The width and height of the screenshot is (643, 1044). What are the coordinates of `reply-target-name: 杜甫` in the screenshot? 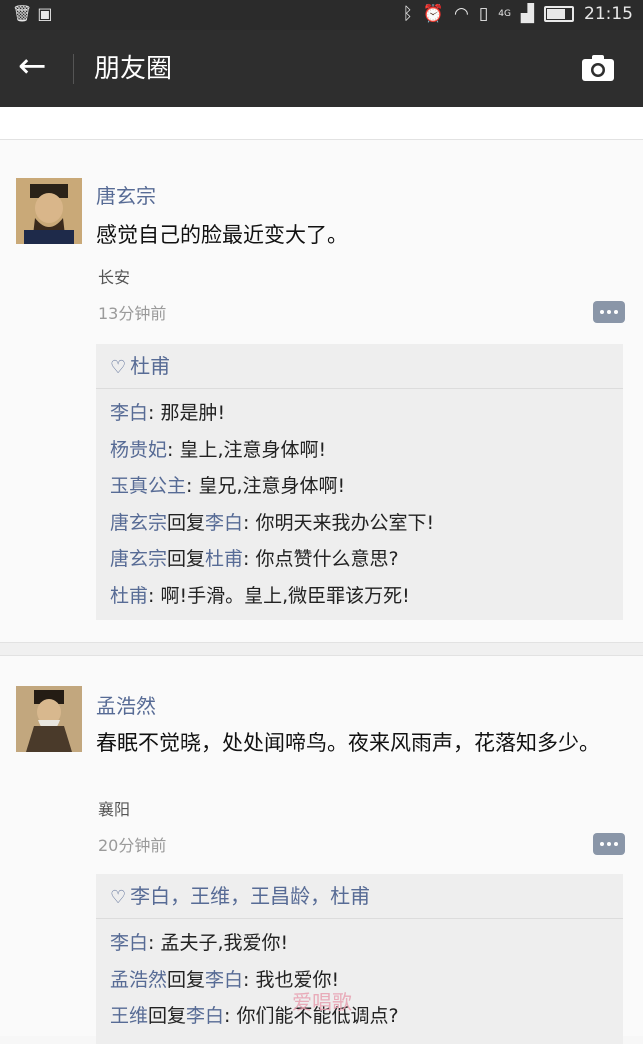 It's located at (224, 559).